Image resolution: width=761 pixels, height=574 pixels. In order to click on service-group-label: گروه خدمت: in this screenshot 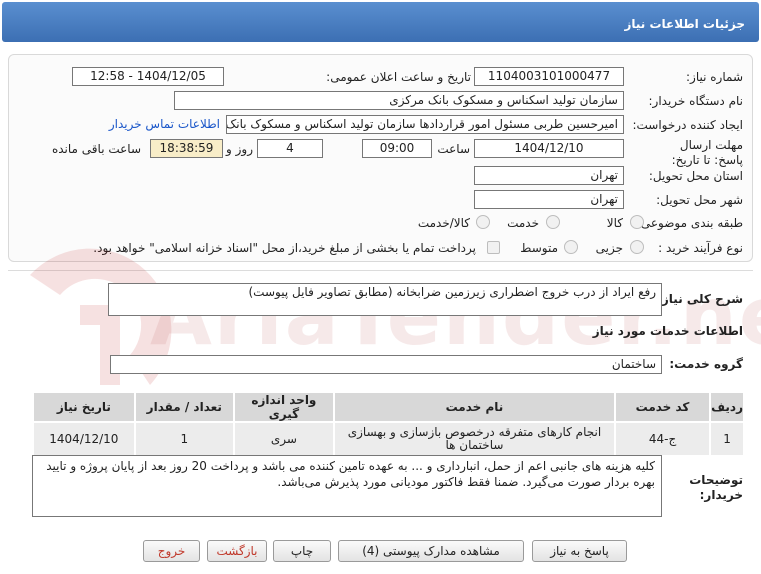, I will do `click(706, 364)`.